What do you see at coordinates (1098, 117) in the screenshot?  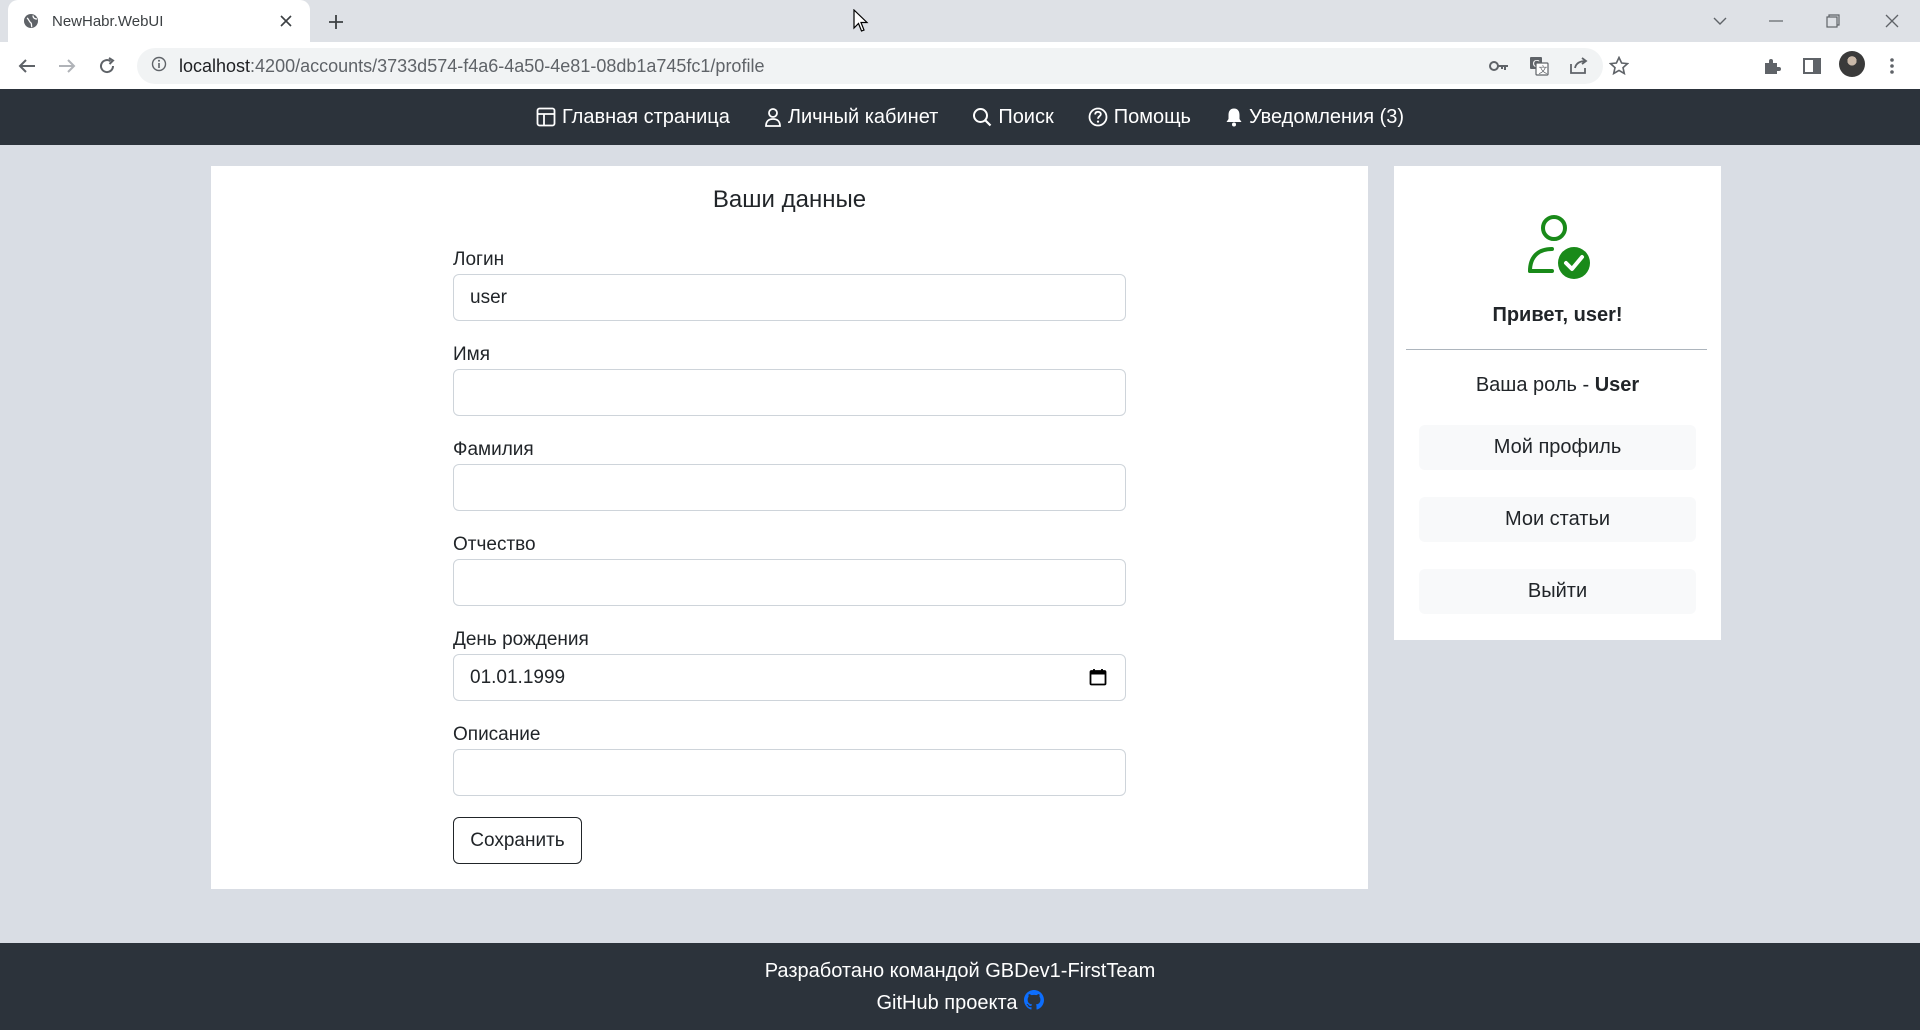 I see `question-icon` at bounding box center [1098, 117].